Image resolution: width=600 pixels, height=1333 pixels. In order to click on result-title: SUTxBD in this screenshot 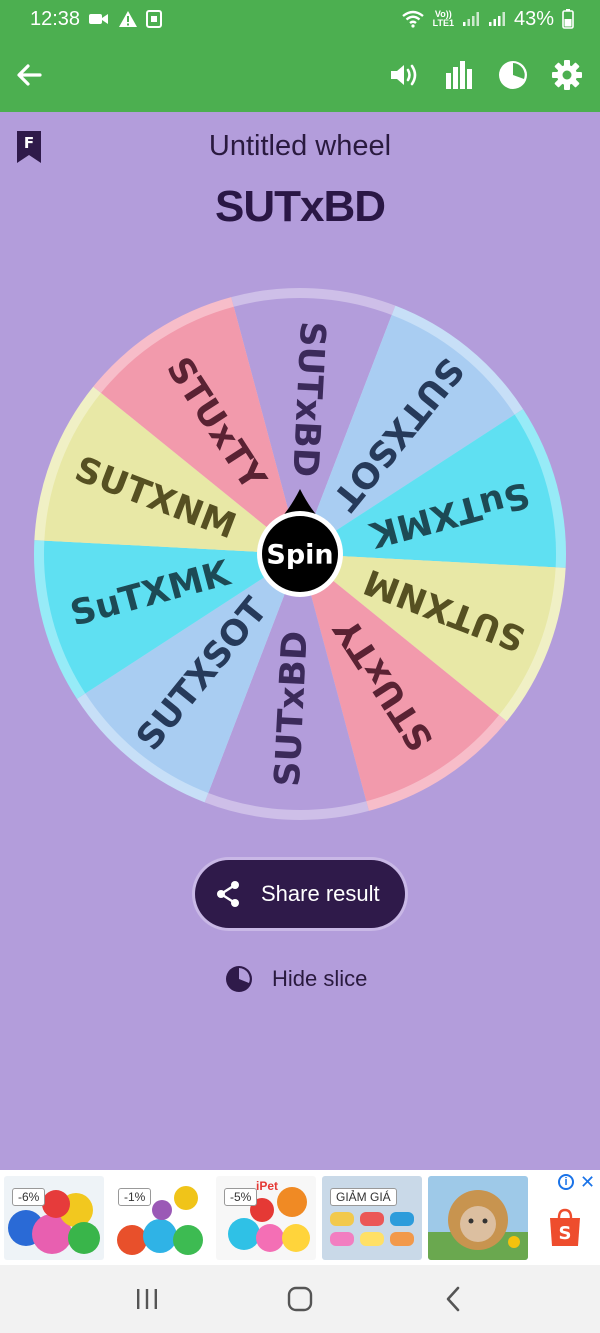, I will do `click(300, 206)`.